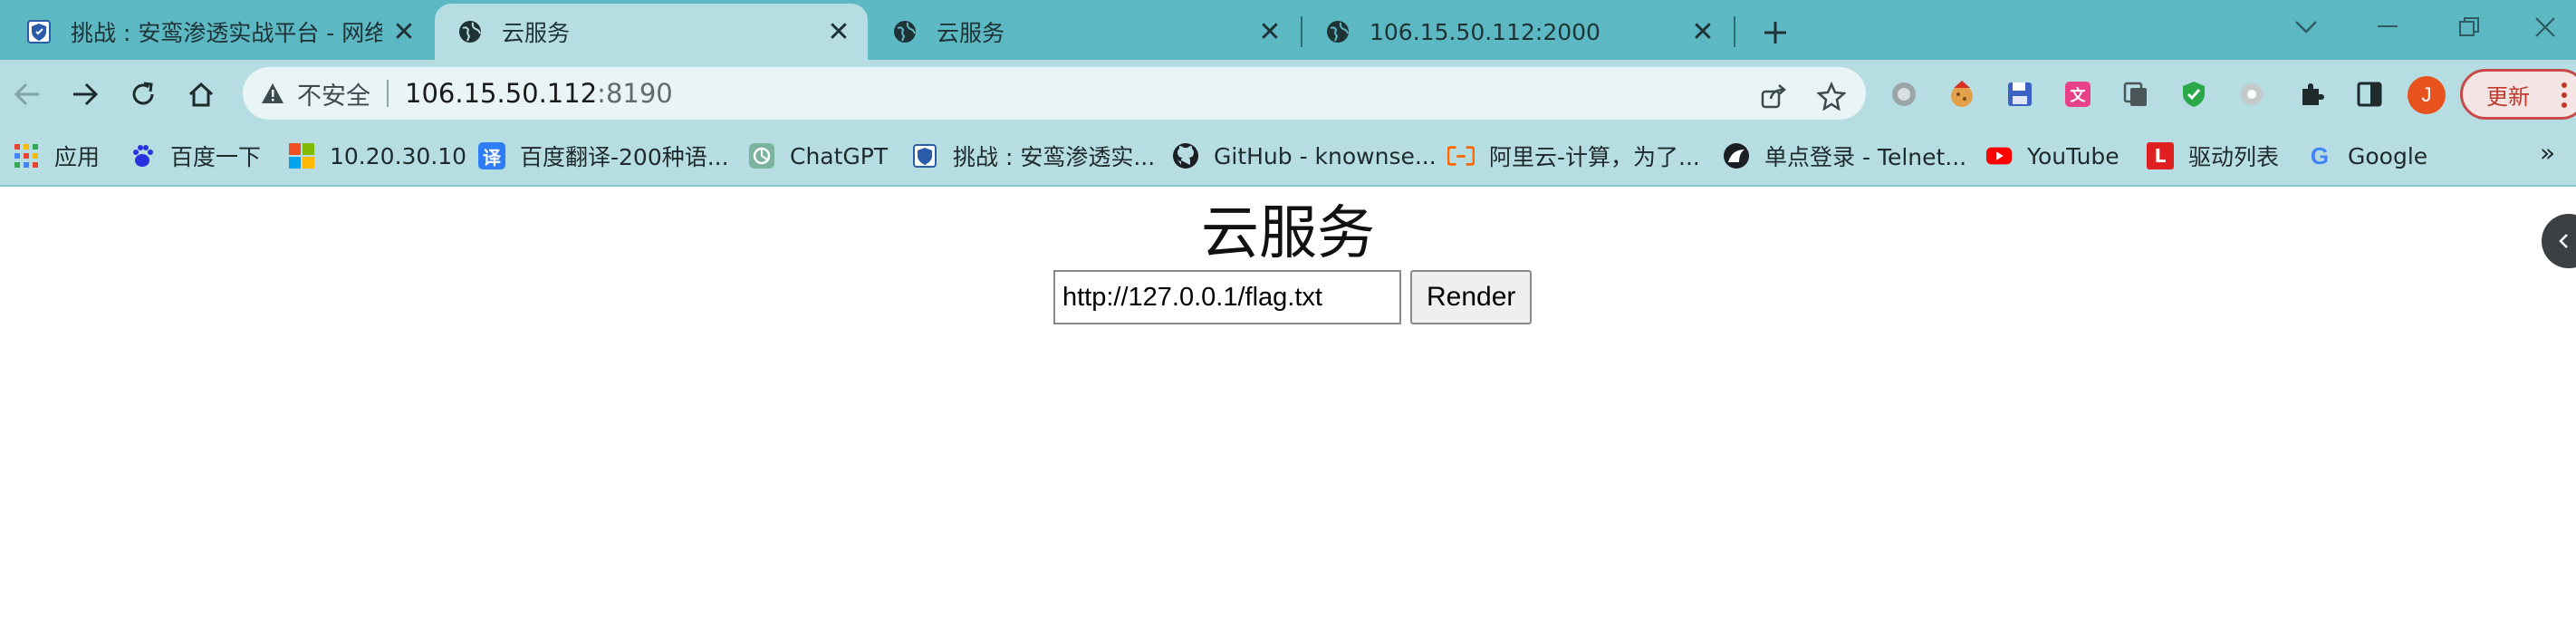 The image size is (2576, 638). I want to click on arrow-left-icon, so click(26, 94).